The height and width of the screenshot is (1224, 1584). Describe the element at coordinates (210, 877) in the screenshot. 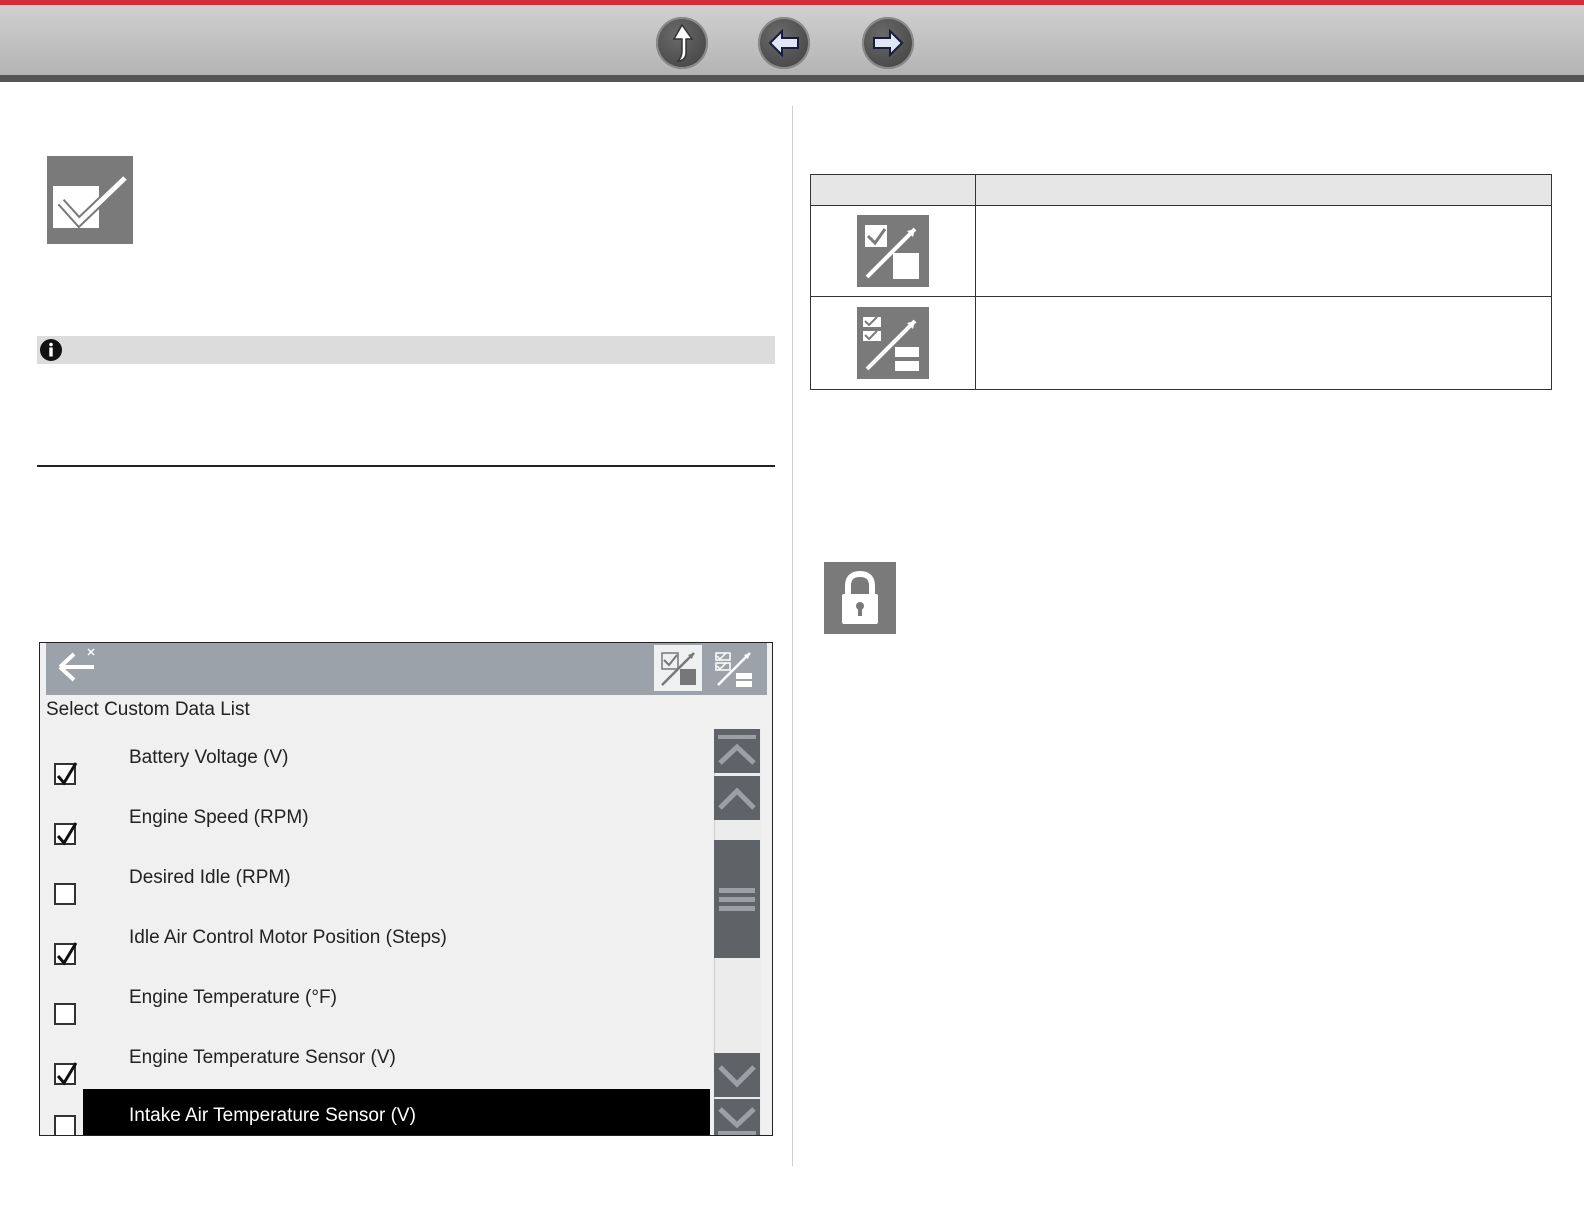

I see `list-item-label: Desired Idle (RPM)` at that location.